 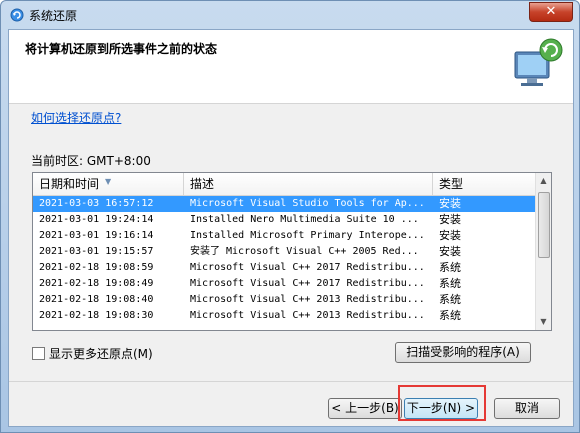 What do you see at coordinates (544, 225) in the screenshot?
I see `scroll-thumb` at bounding box center [544, 225].